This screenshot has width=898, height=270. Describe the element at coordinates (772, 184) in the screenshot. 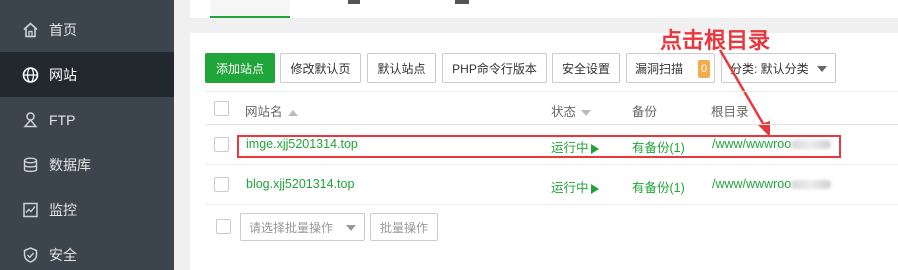

I see `root-dir-link: /www/wwwroo` at that location.